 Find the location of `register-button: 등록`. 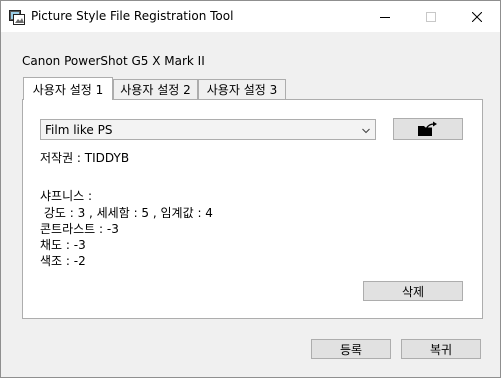

register-button: 등록 is located at coordinates (351, 349).